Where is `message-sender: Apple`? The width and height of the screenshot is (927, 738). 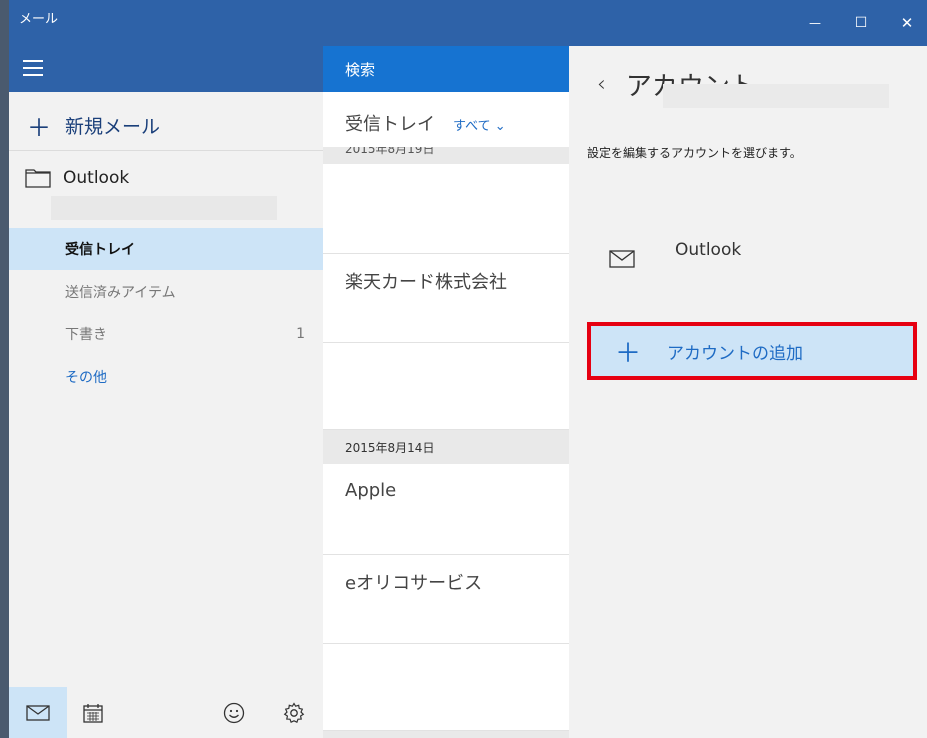
message-sender: Apple is located at coordinates (371, 490).